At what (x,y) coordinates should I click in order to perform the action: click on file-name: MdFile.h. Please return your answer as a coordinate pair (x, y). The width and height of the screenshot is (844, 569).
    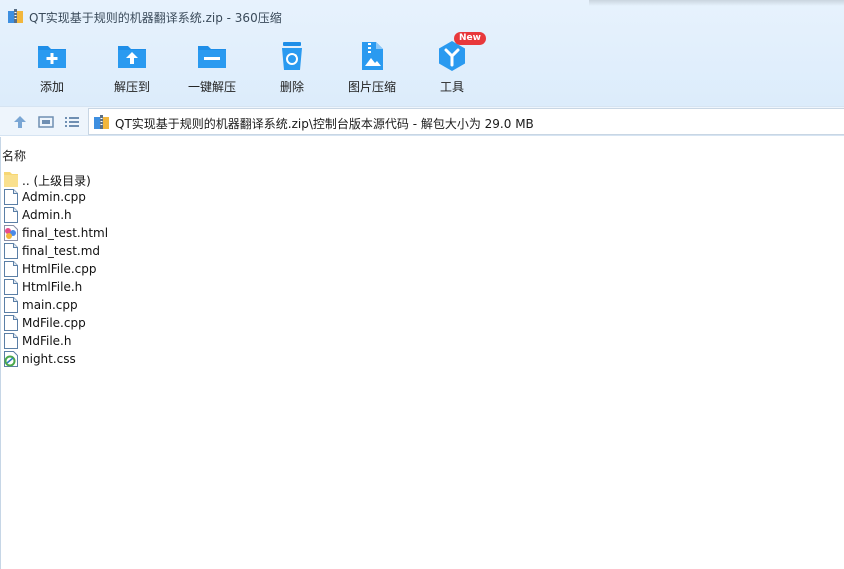
    Looking at the image, I should click on (47, 341).